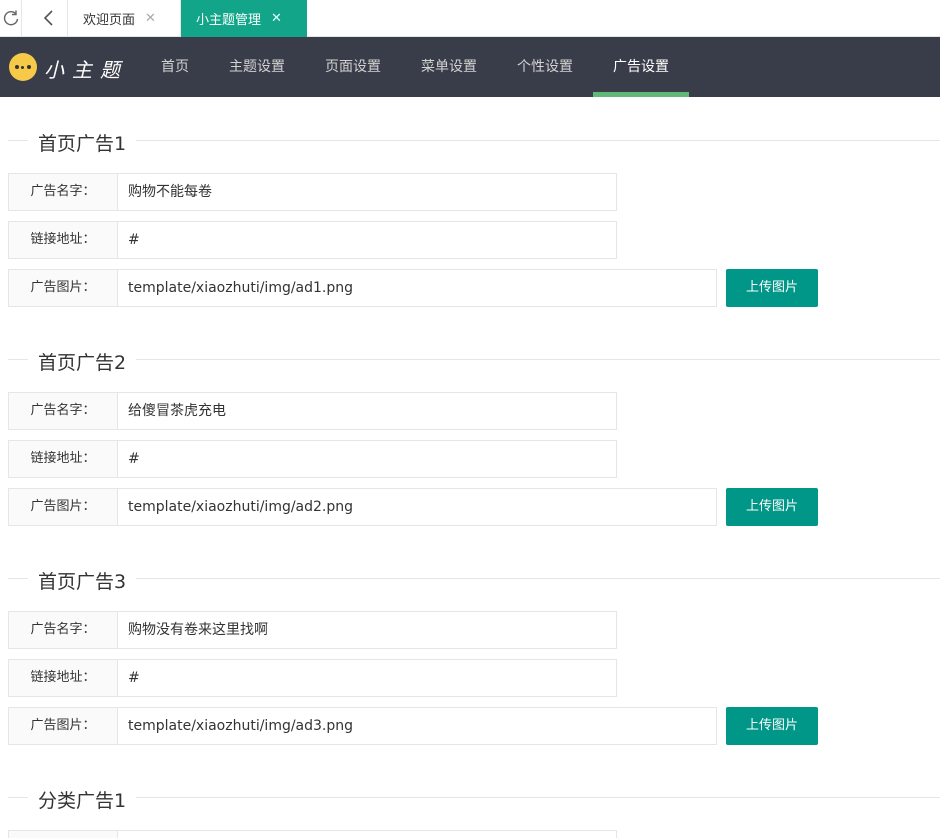 The width and height of the screenshot is (940, 838). I want to click on ad-name-label-partial, so click(63, 834).